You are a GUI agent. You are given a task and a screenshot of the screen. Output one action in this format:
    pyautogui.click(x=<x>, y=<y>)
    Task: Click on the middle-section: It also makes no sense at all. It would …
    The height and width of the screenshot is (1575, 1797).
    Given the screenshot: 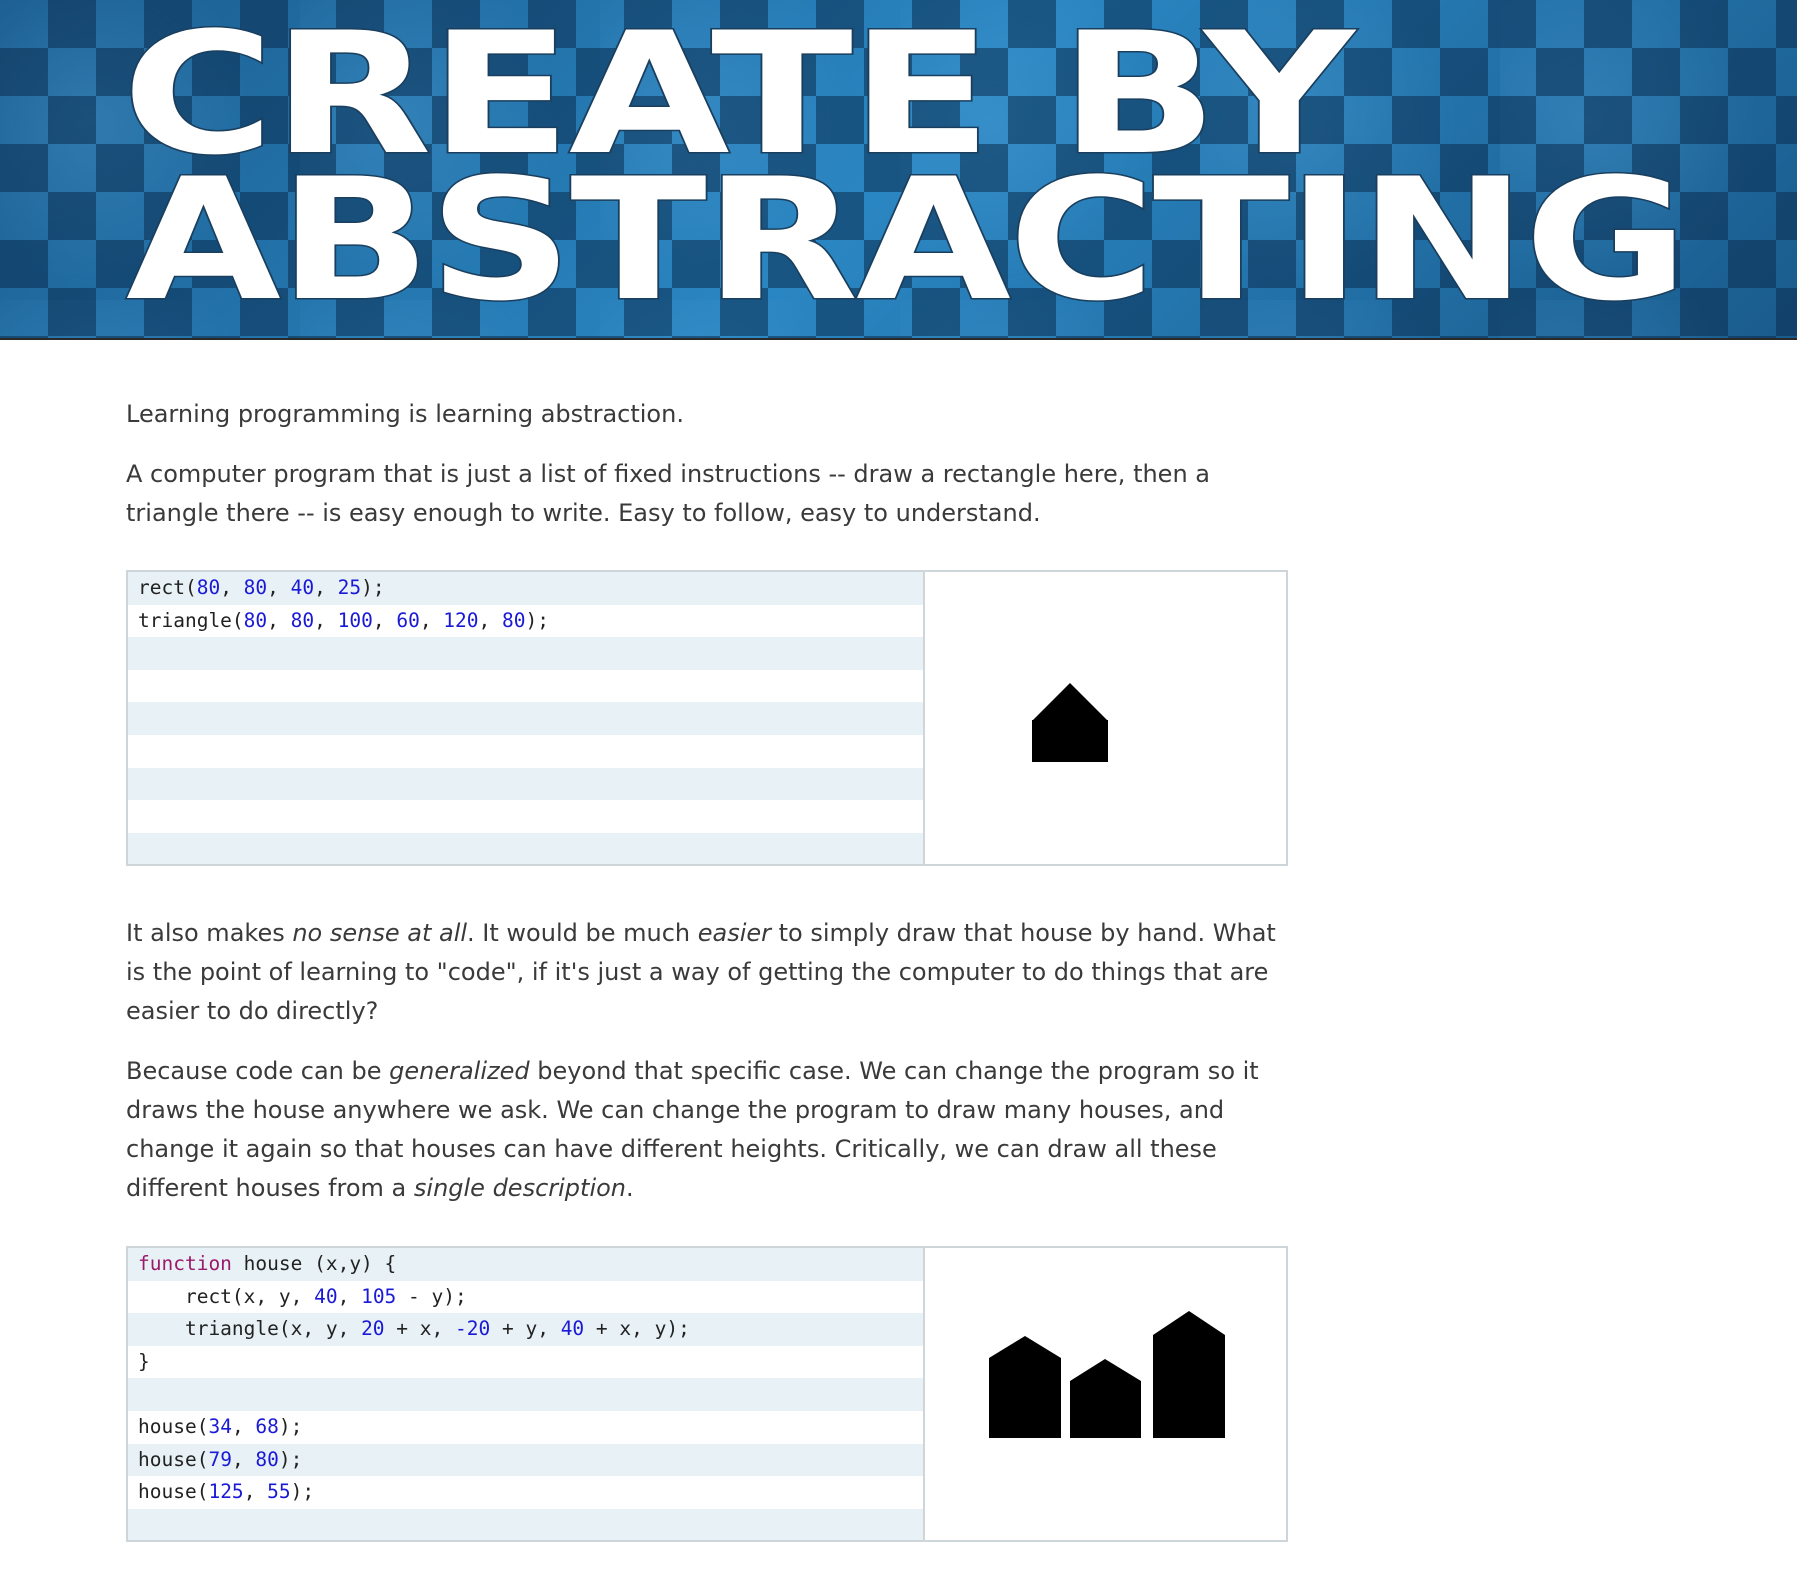 What is the action you would take?
    pyautogui.click(x=706, y=1061)
    